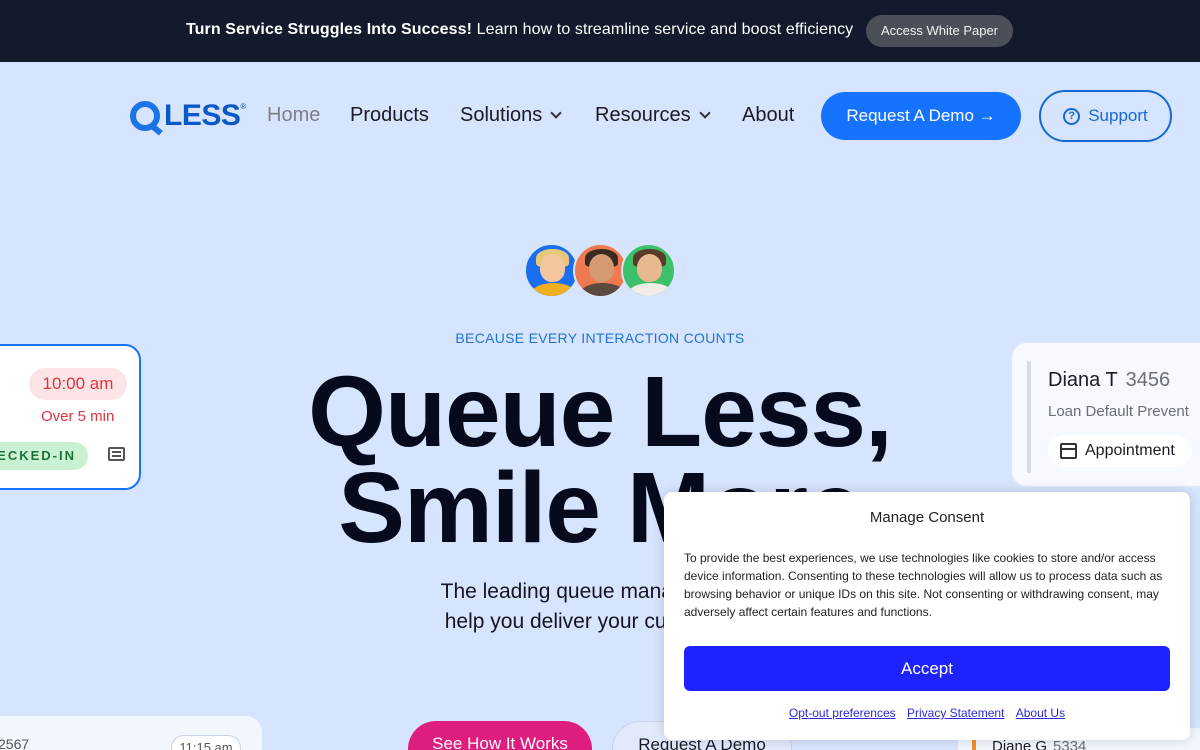 Image resolution: width=1200 pixels, height=750 pixels. I want to click on ticket-time-badge: 11:15 am, so click(206, 742).